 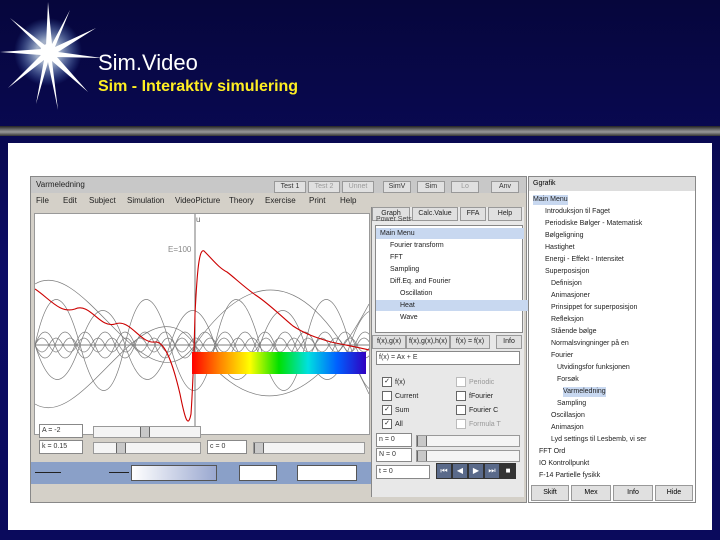 What do you see at coordinates (241, 200) in the screenshot?
I see `menu-theory: Theory` at bounding box center [241, 200].